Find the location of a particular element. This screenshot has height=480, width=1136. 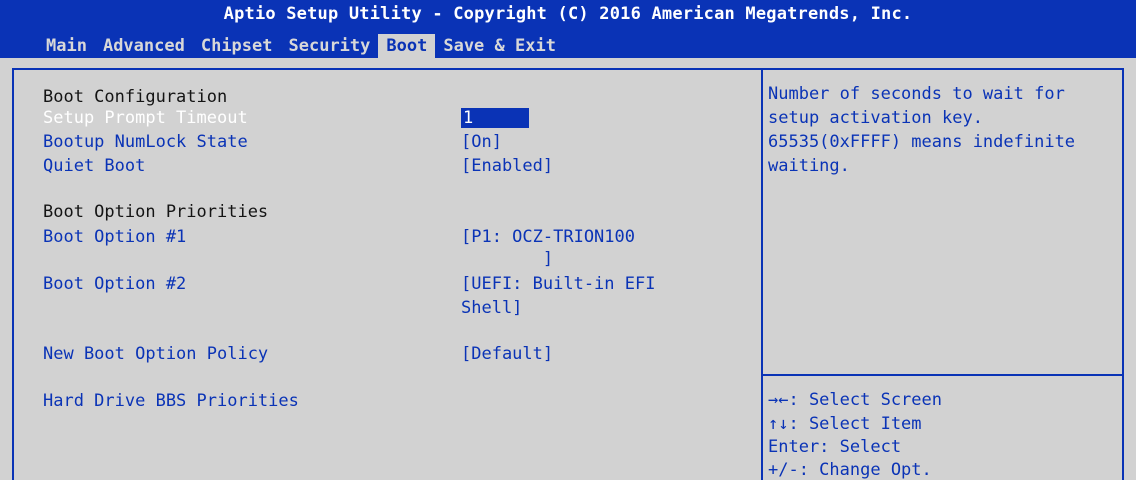

boot-option-1-value-line1: [P1: OCZ-TRION100 is located at coordinates (548, 237).